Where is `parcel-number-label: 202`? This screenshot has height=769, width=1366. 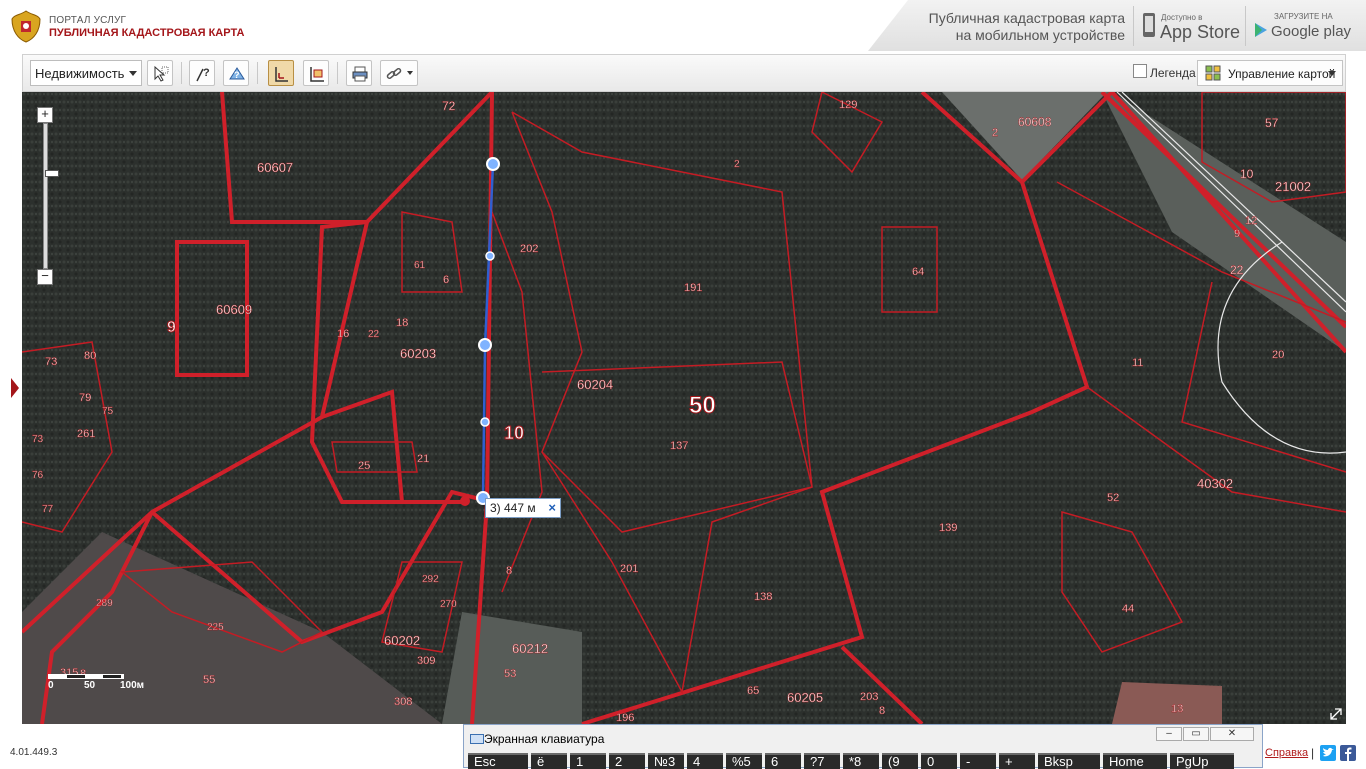 parcel-number-label: 202 is located at coordinates (529, 249).